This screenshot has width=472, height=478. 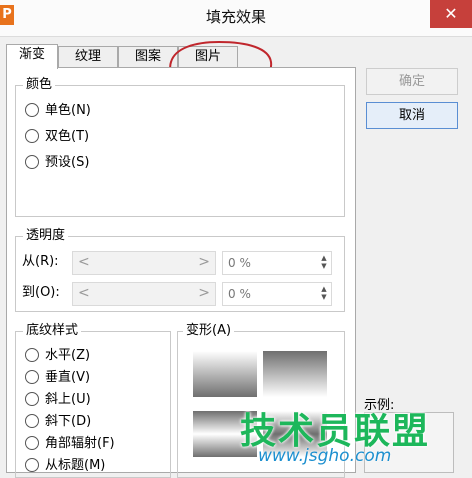 What do you see at coordinates (57, 163) in the screenshot?
I see `radio-preset: 预设(S)` at bounding box center [57, 163].